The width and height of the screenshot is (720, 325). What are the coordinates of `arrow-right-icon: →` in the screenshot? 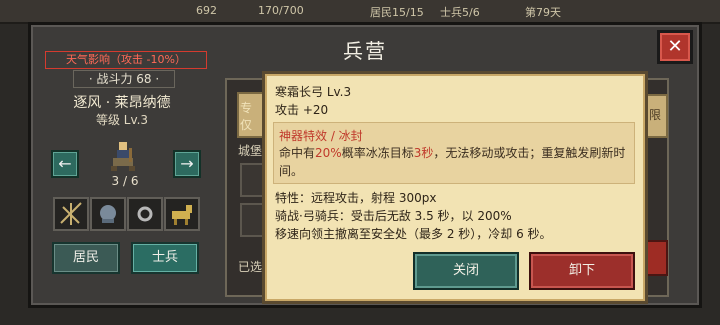 It's located at (187, 163).